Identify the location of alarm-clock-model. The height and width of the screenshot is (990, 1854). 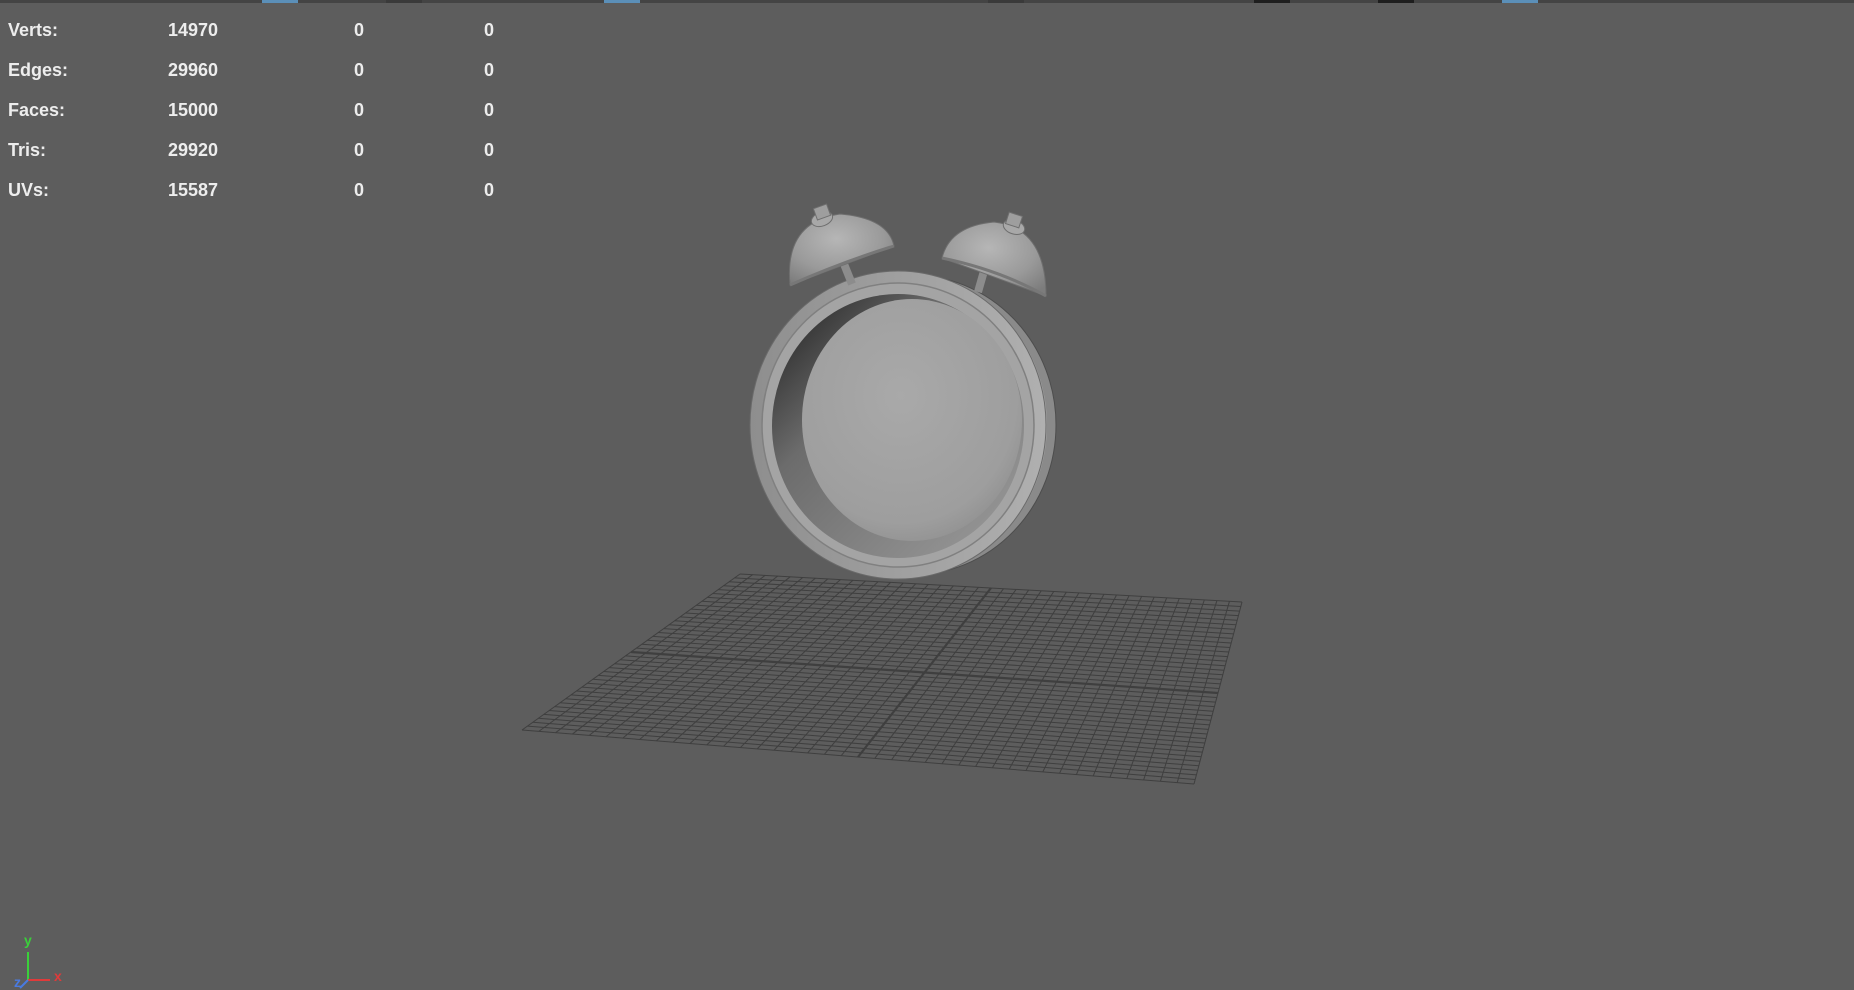
(903, 391).